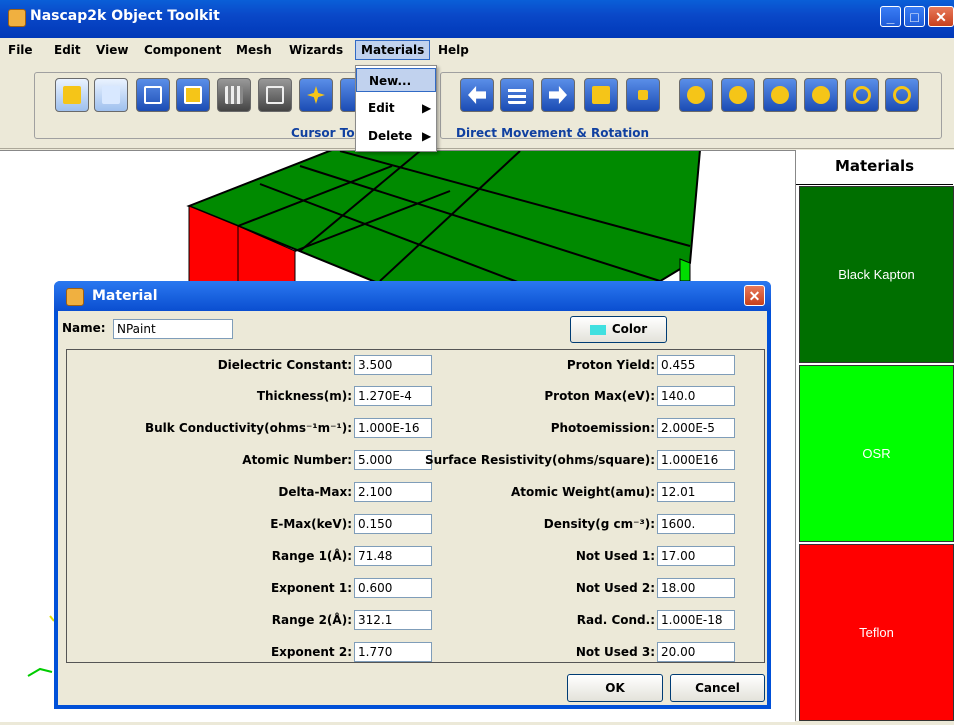  Describe the element at coordinates (311, 620) in the screenshot. I see `field-label: Range 2(Å):` at that location.